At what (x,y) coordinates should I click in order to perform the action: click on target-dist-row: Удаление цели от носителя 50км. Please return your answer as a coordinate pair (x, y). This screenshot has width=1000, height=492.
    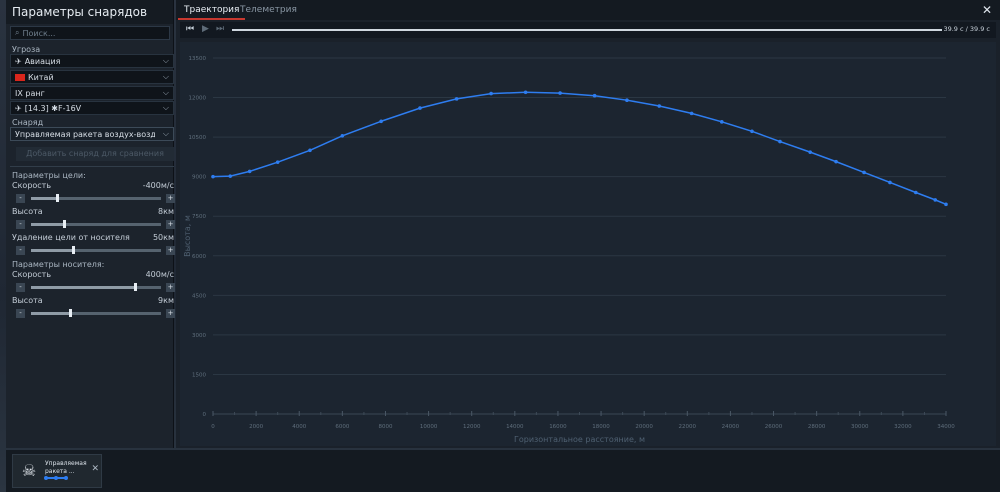
    Looking at the image, I should click on (93, 237).